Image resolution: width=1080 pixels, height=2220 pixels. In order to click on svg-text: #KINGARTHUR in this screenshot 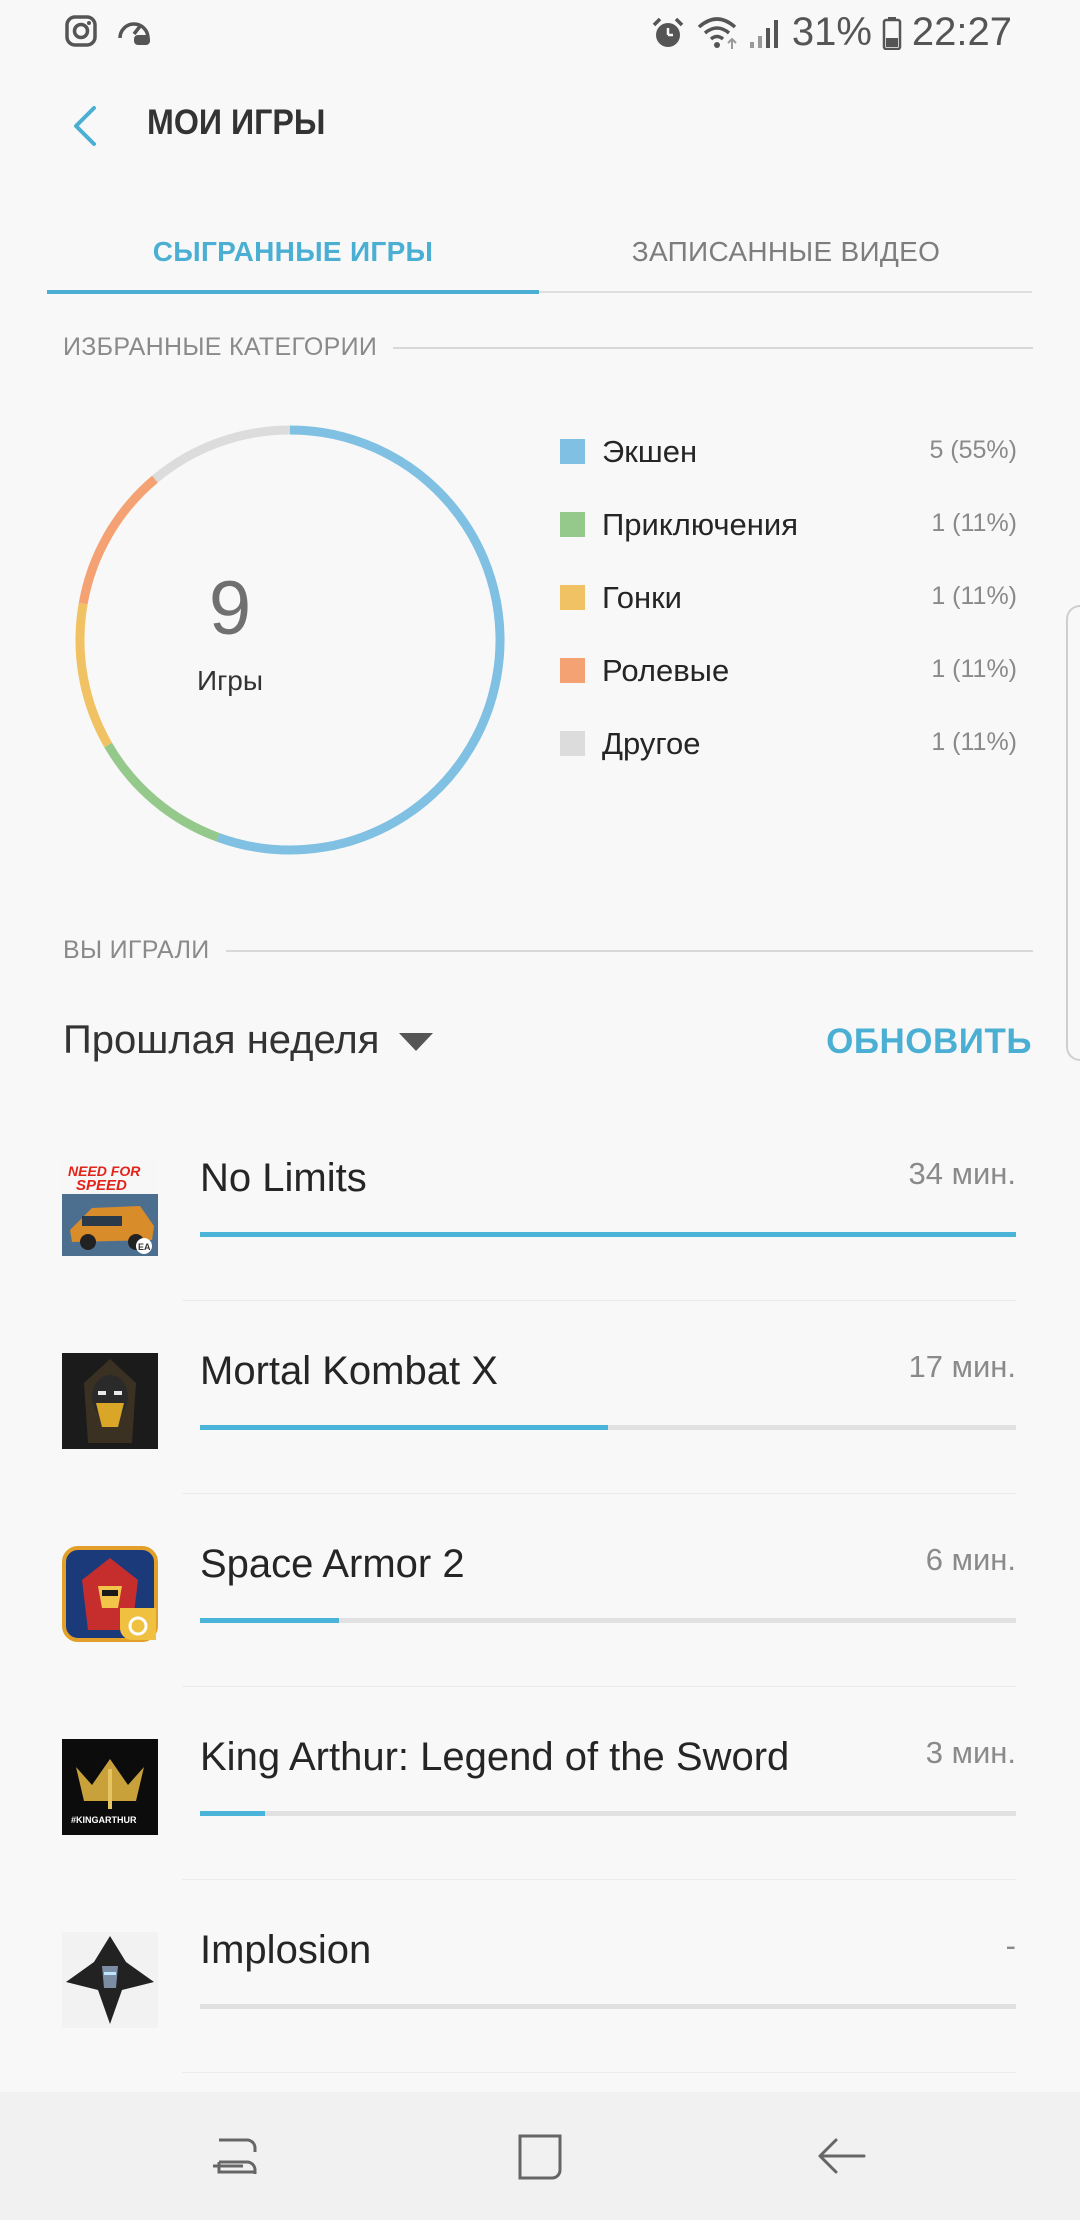, I will do `click(104, 1820)`.